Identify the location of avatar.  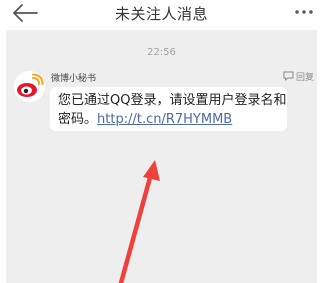
(29, 86).